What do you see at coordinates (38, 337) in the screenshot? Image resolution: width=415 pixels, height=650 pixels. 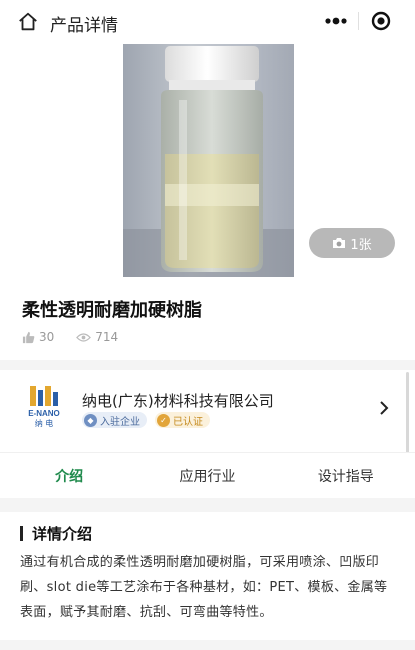 I see `likes-stat: 30` at bounding box center [38, 337].